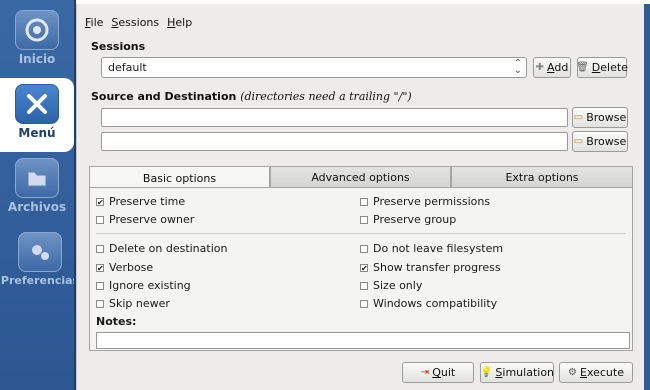 Image resolution: width=650 pixels, height=390 pixels. I want to click on checkbox-label: Ignore existing, so click(150, 285).